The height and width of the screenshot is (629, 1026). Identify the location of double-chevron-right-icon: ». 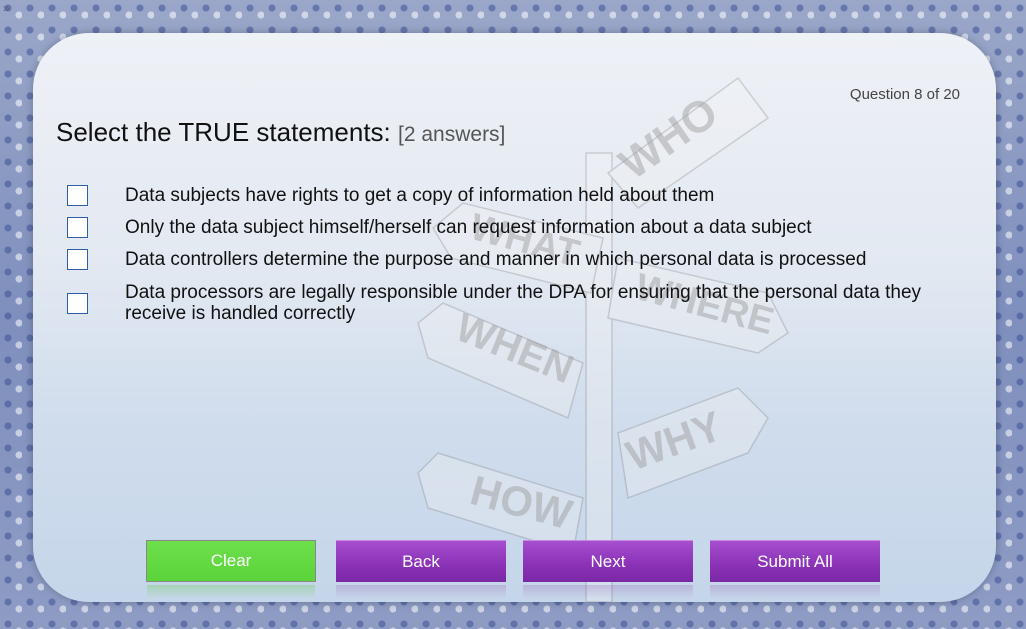
(6, 8).